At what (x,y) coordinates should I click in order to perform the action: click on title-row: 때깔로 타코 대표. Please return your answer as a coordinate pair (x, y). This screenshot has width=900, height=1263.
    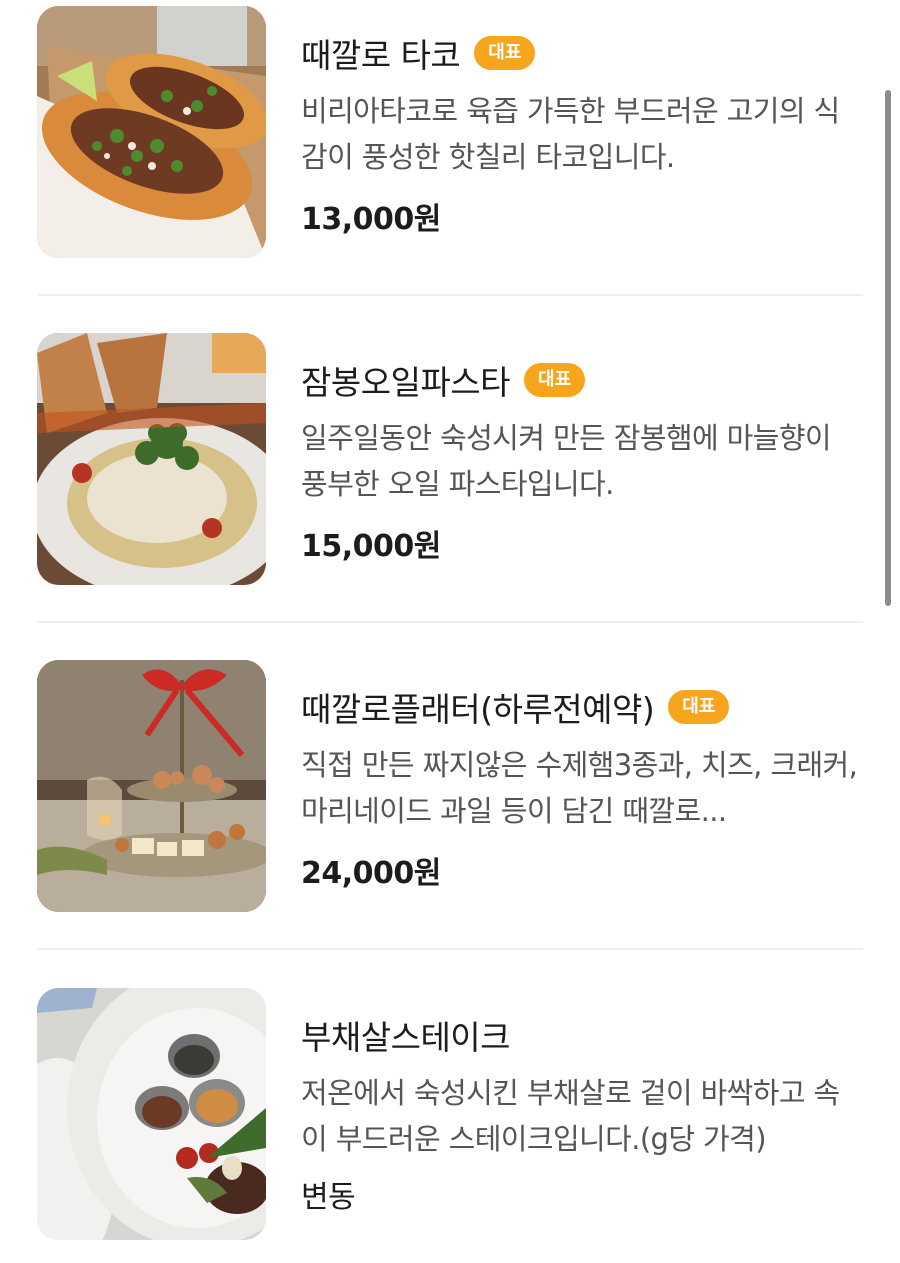
    Looking at the image, I should click on (582, 53).